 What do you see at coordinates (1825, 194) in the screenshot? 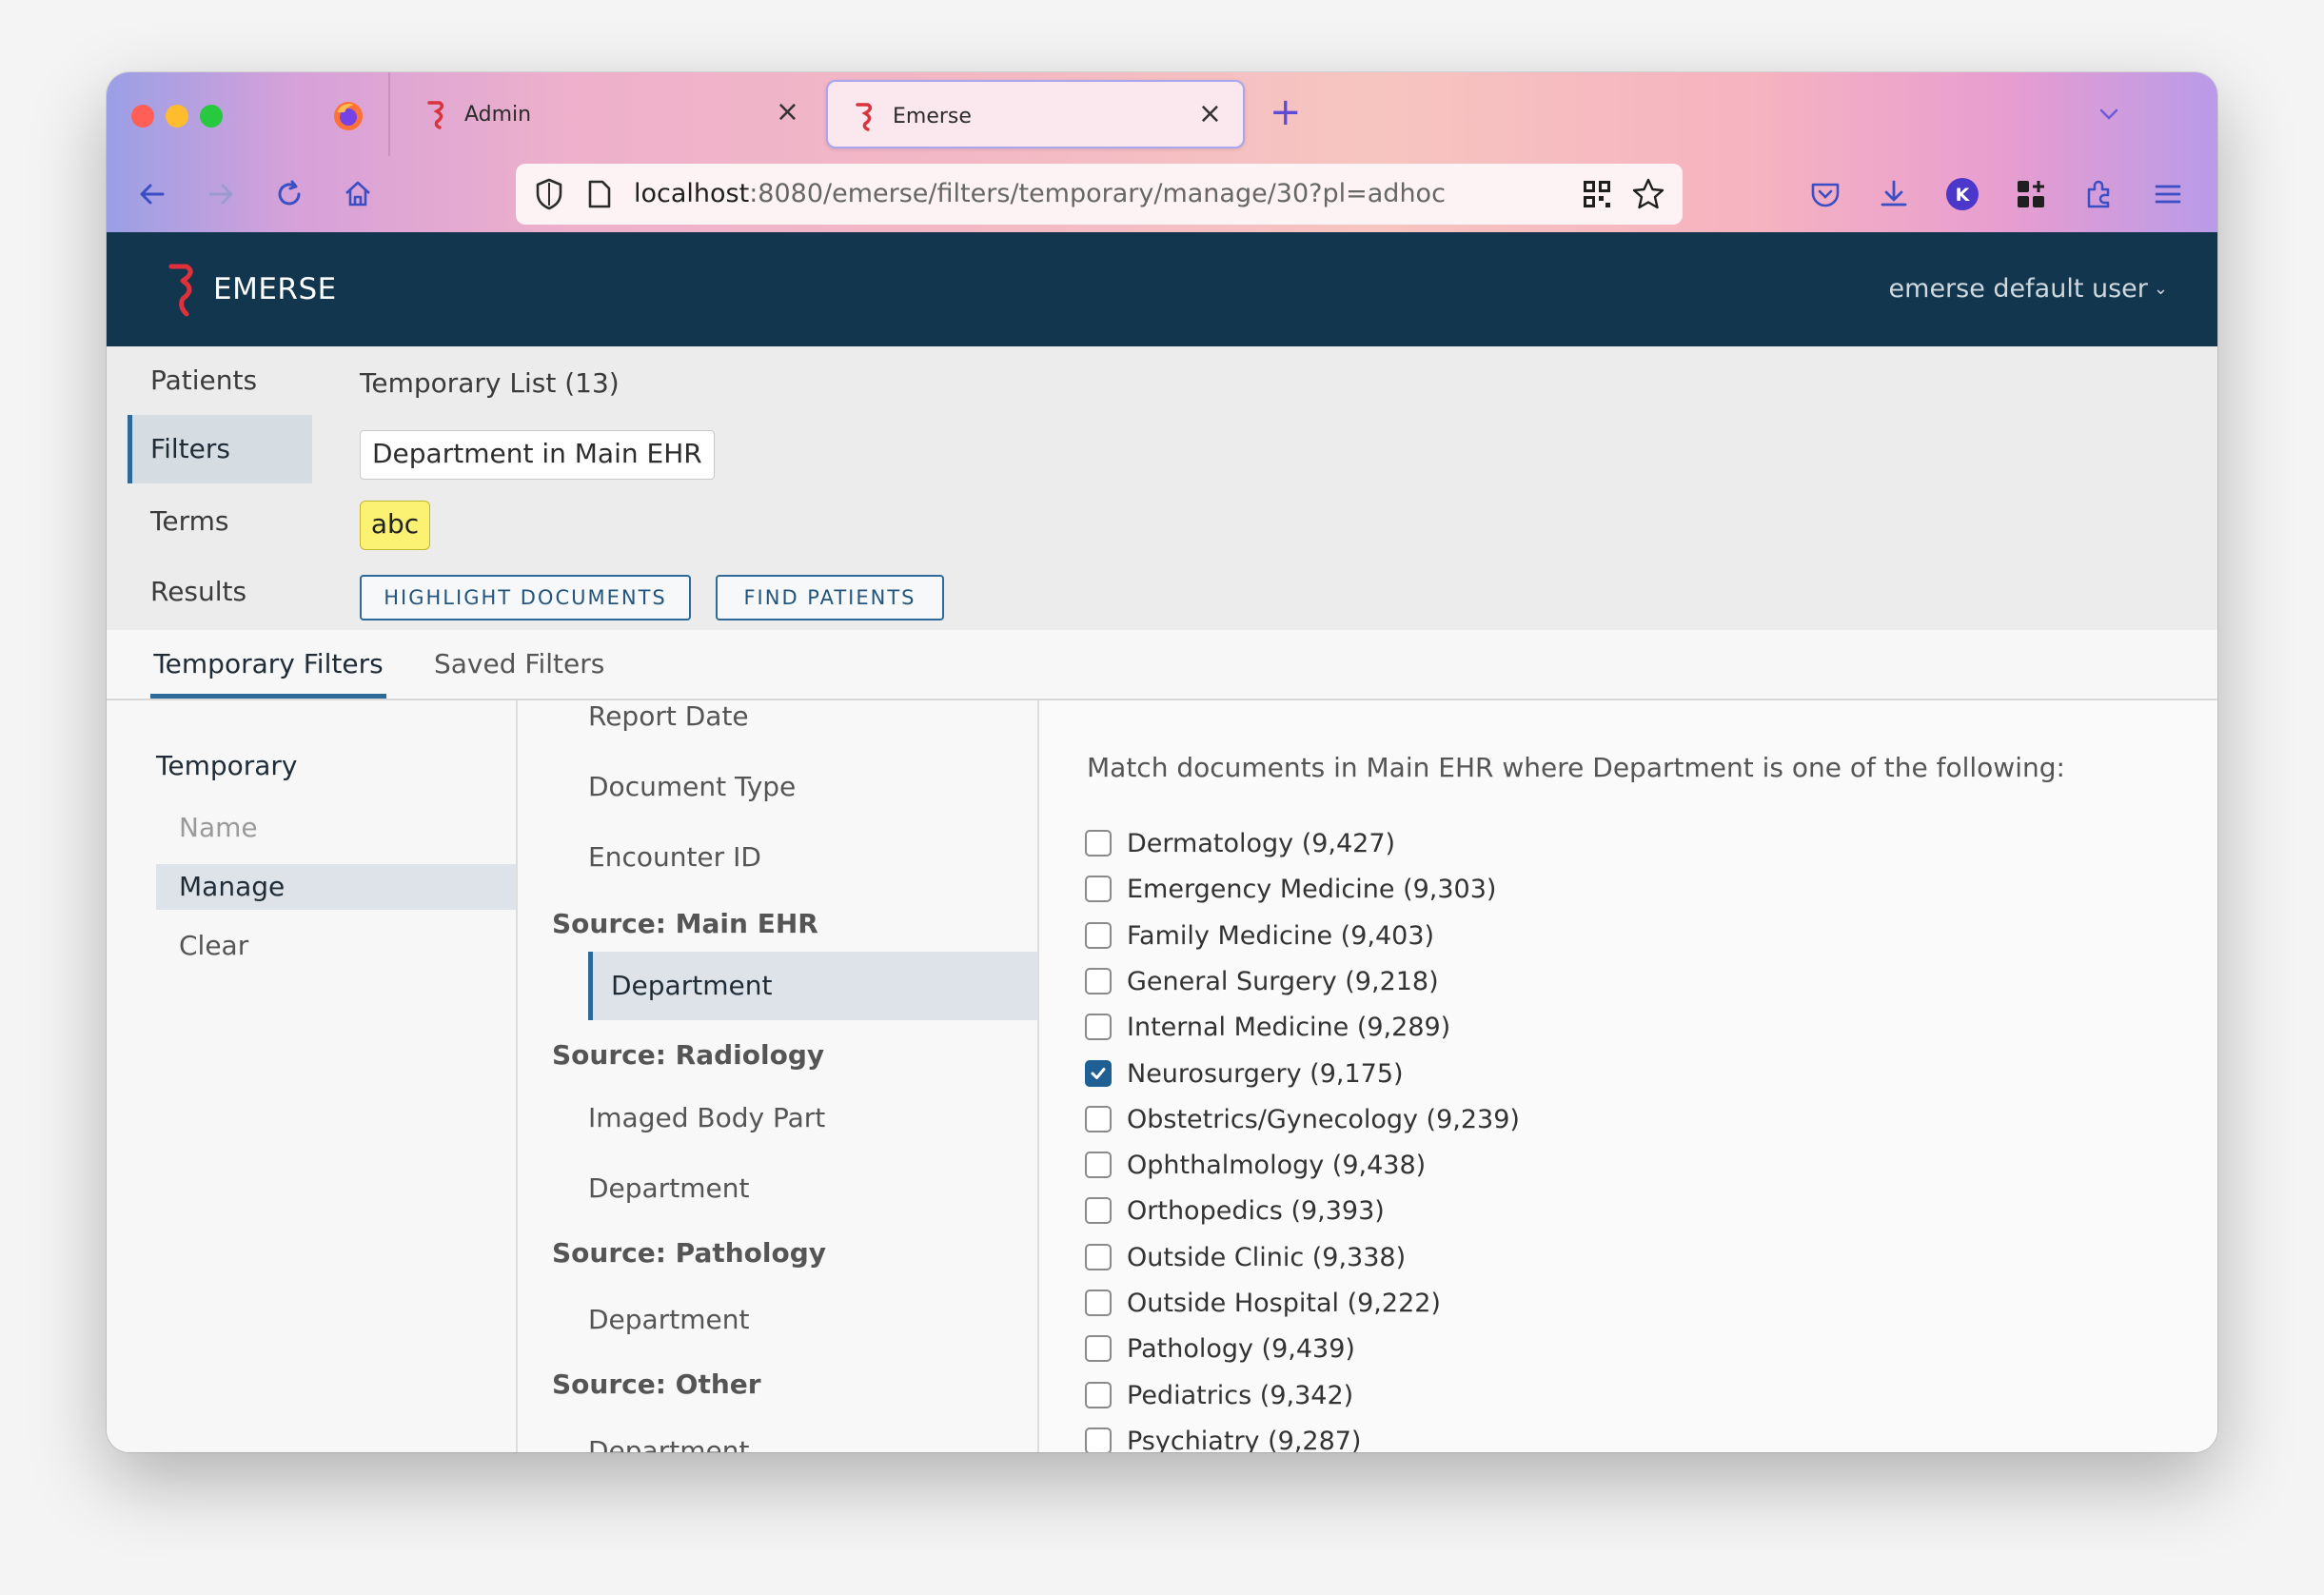
I see `pocket-icon` at bounding box center [1825, 194].